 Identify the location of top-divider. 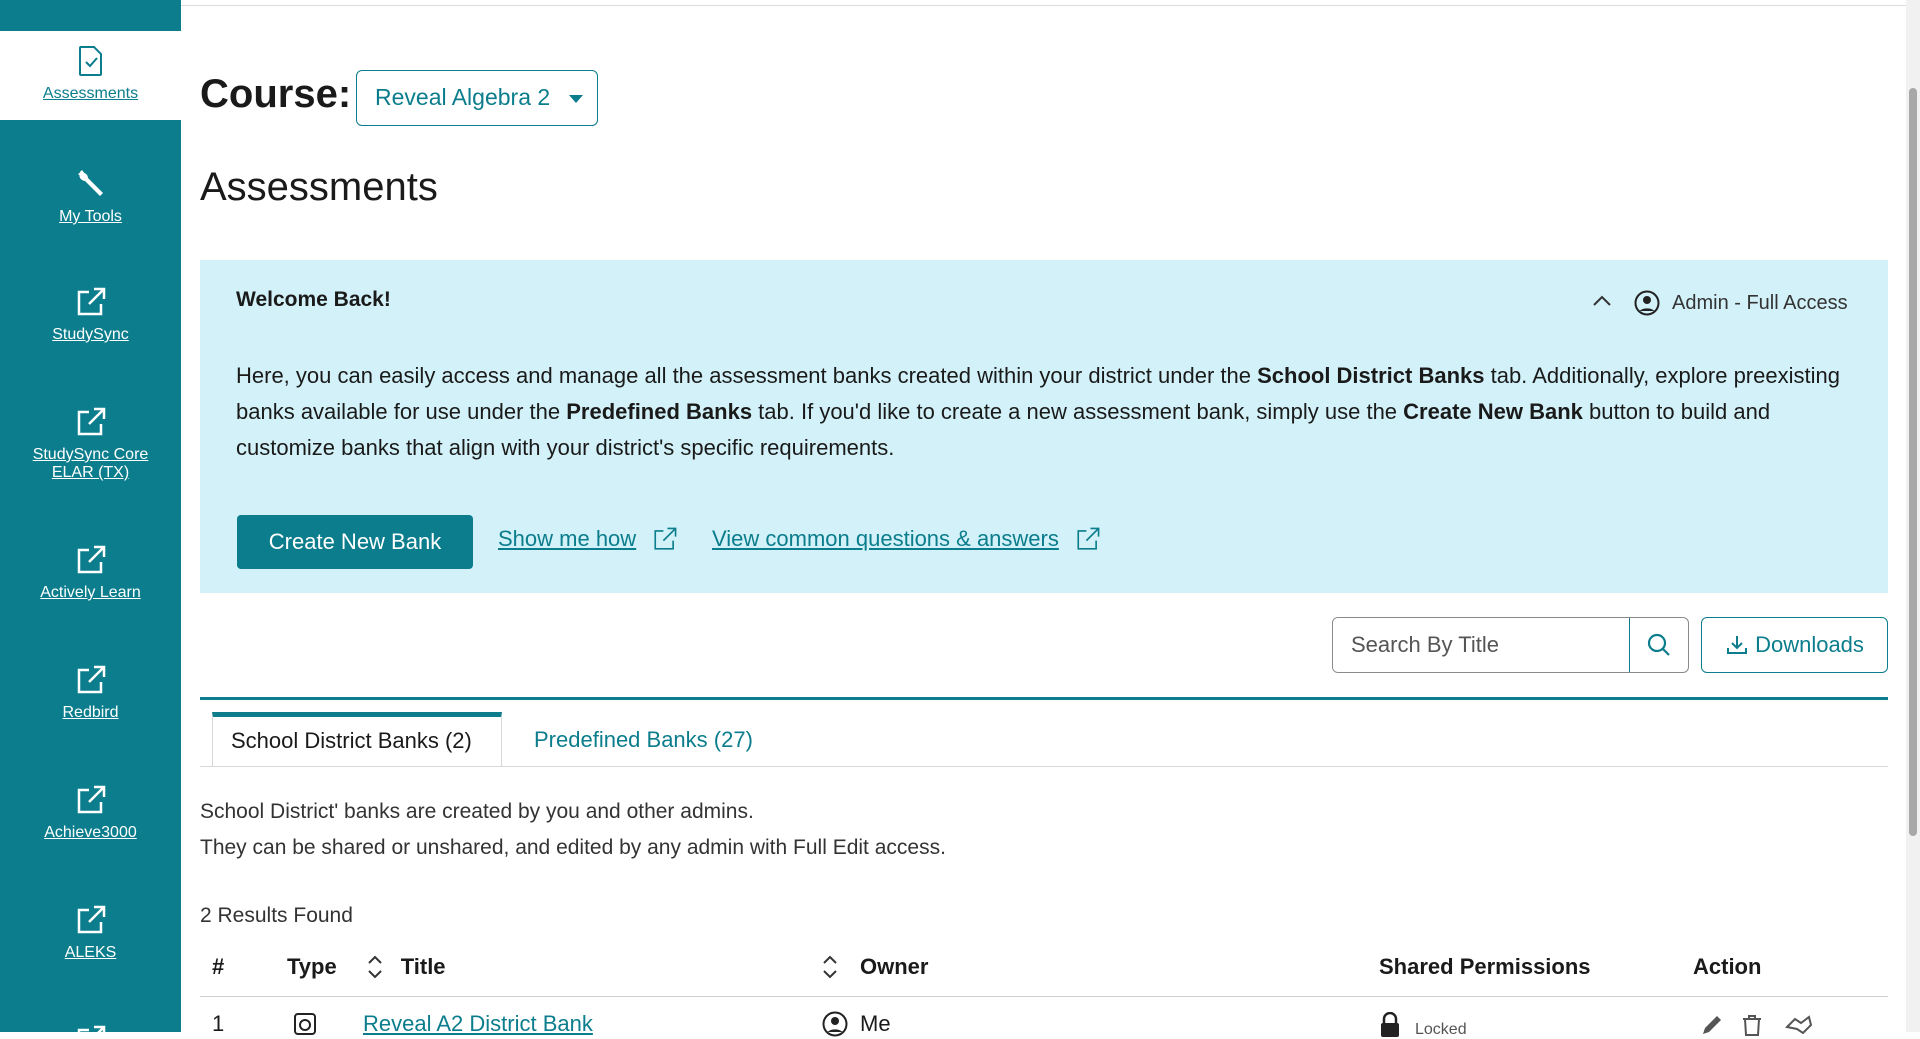
(1050, 5).